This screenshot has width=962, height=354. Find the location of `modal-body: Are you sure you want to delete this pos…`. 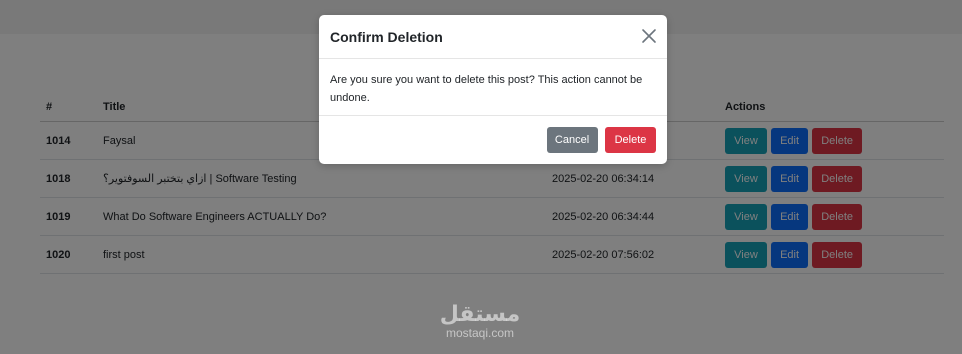

modal-body: Are you sure you want to delete this pos… is located at coordinates (493, 87).